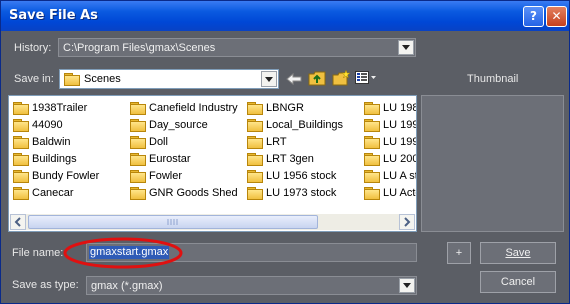 The image size is (570, 304). I want to click on list-item: Canecar, so click(56, 192).